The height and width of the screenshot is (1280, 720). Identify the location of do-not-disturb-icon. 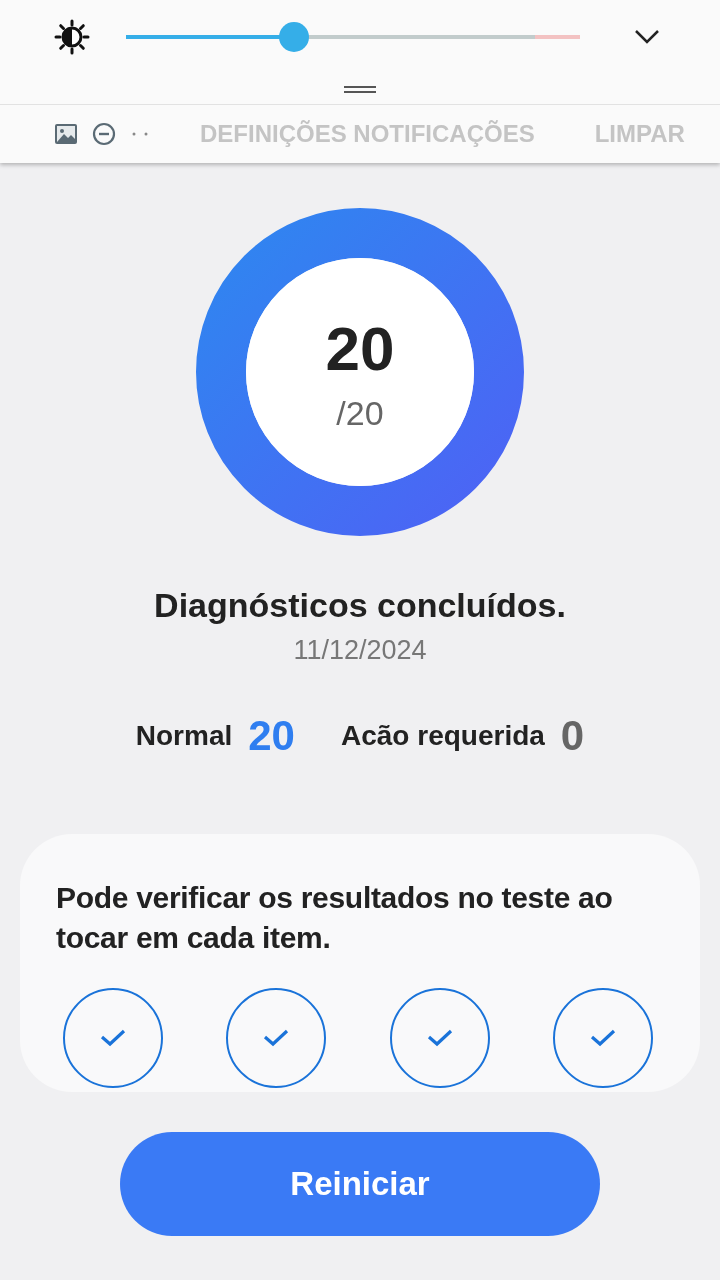
(104, 134).